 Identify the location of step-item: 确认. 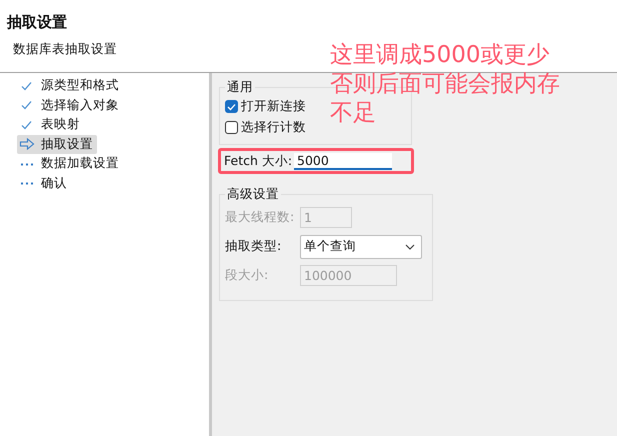
(44, 183).